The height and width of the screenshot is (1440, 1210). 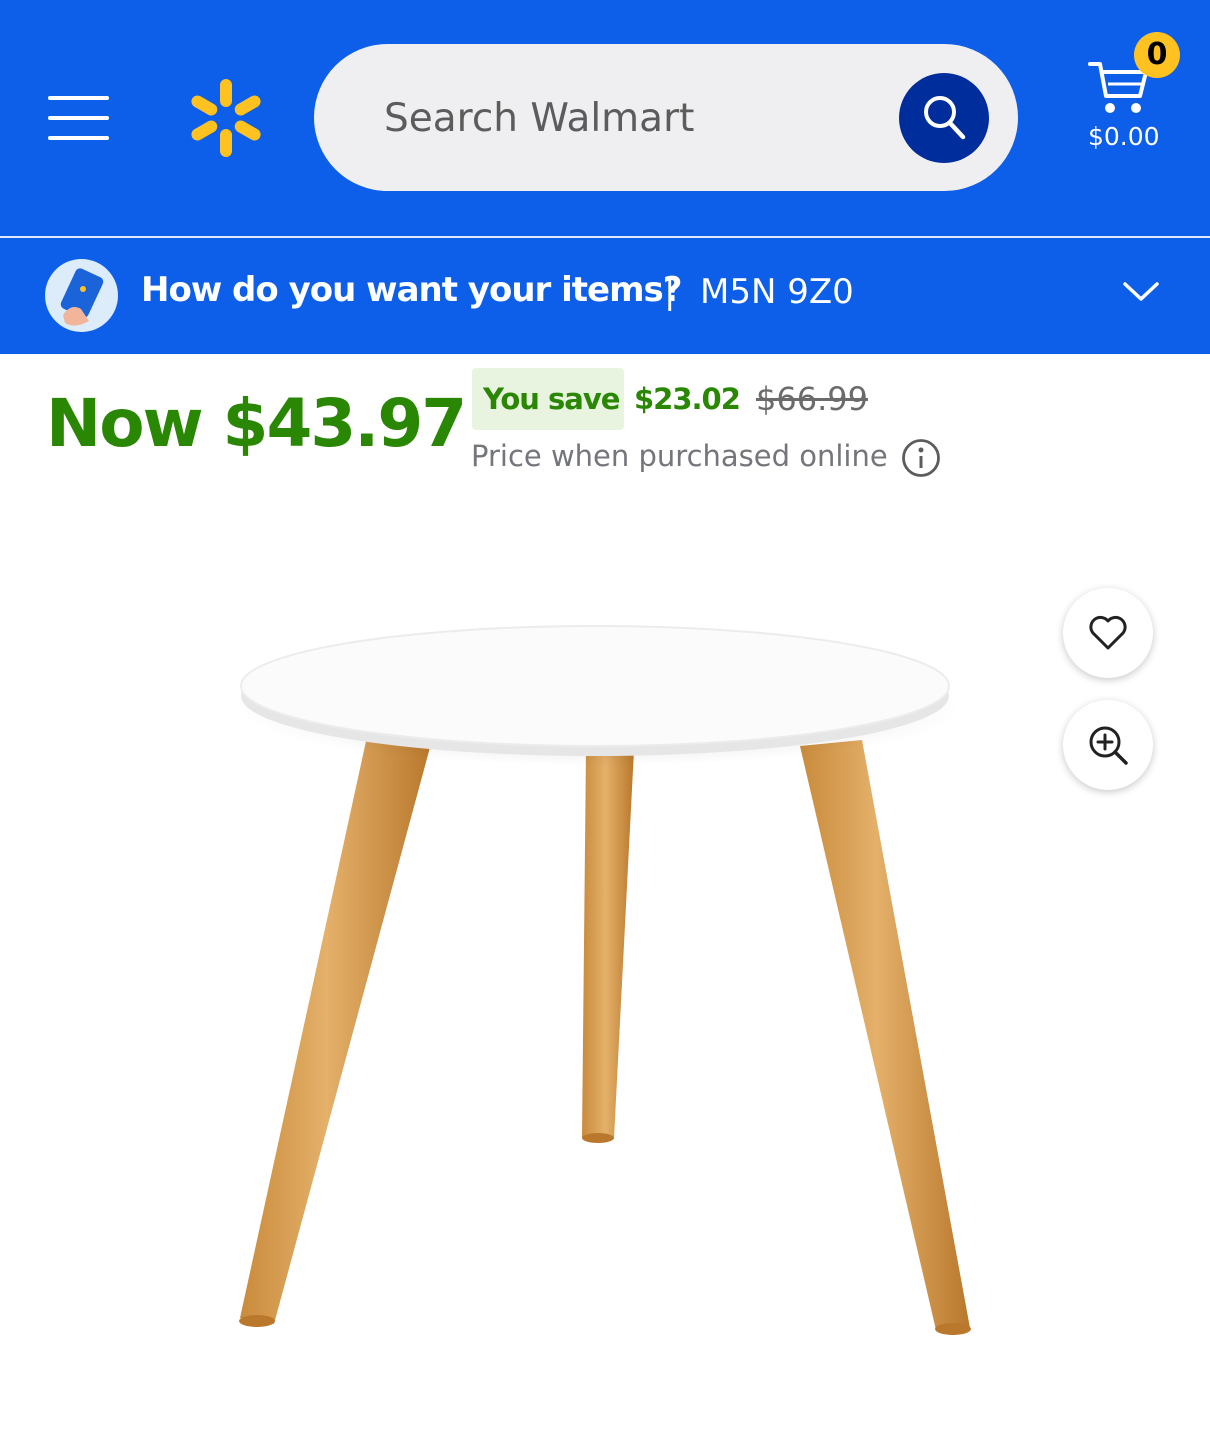 What do you see at coordinates (812, 399) in the screenshot?
I see `was-price: $66.99` at bounding box center [812, 399].